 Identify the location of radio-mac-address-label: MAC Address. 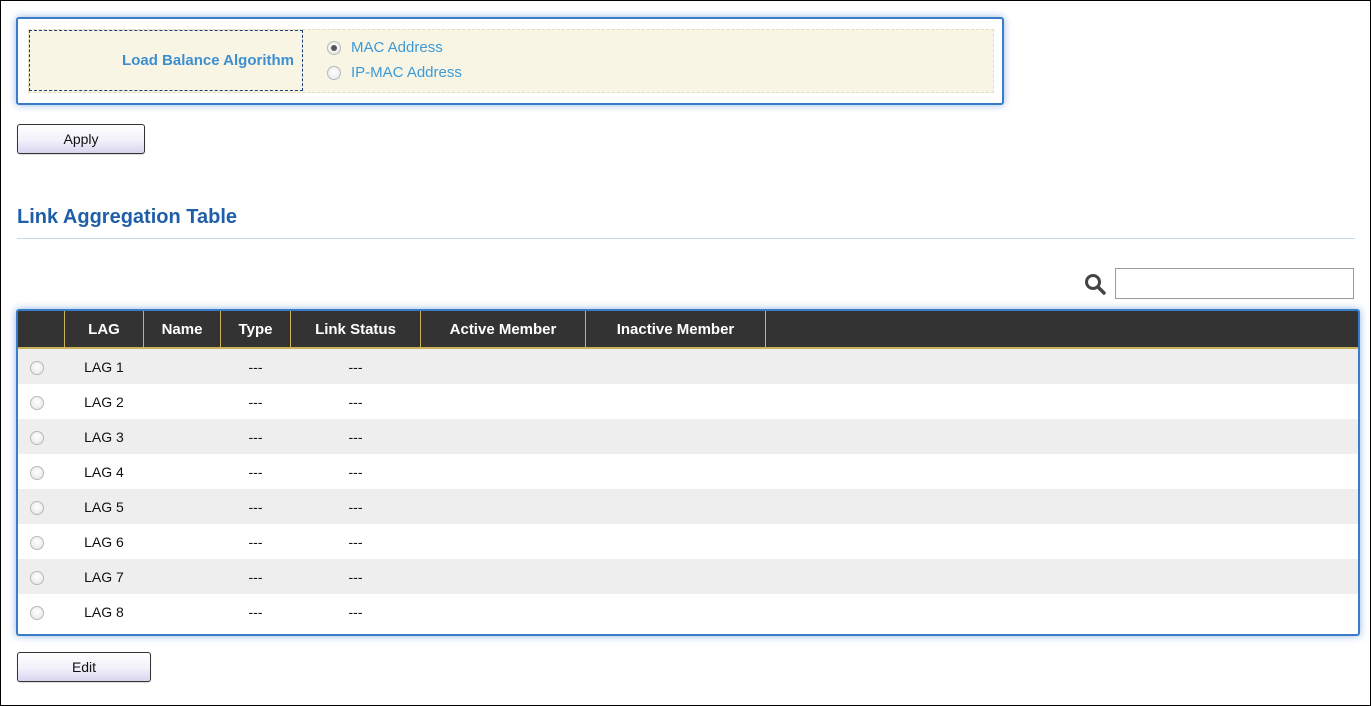
(397, 47).